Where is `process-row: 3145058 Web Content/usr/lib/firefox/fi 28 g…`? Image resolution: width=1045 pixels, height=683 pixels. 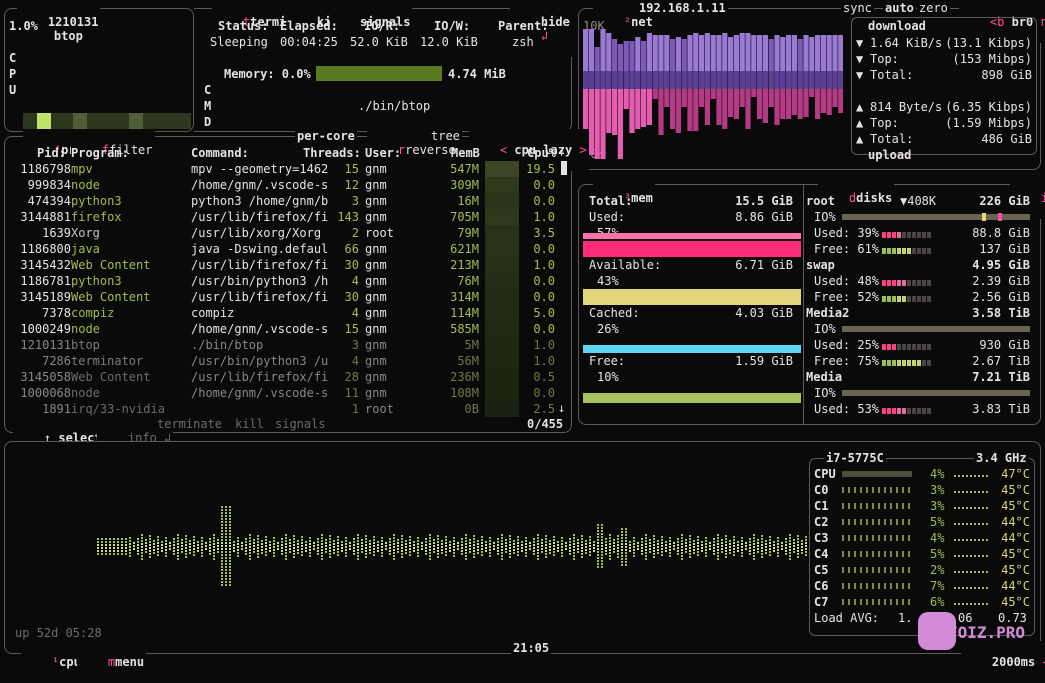
process-row: 3145058 Web Content/usr/lib/firefox/fi 28 g… is located at coordinates (288, 377).